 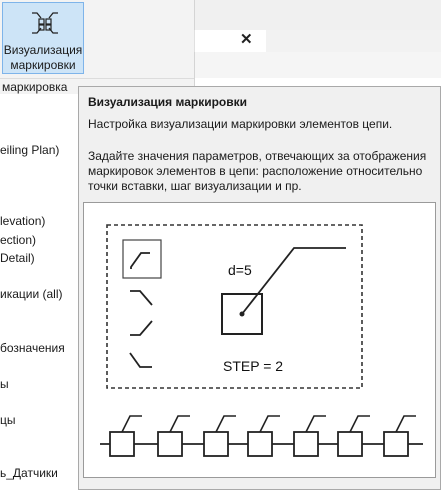 What do you see at coordinates (230, 41) in the screenshot?
I see `document-tab` at bounding box center [230, 41].